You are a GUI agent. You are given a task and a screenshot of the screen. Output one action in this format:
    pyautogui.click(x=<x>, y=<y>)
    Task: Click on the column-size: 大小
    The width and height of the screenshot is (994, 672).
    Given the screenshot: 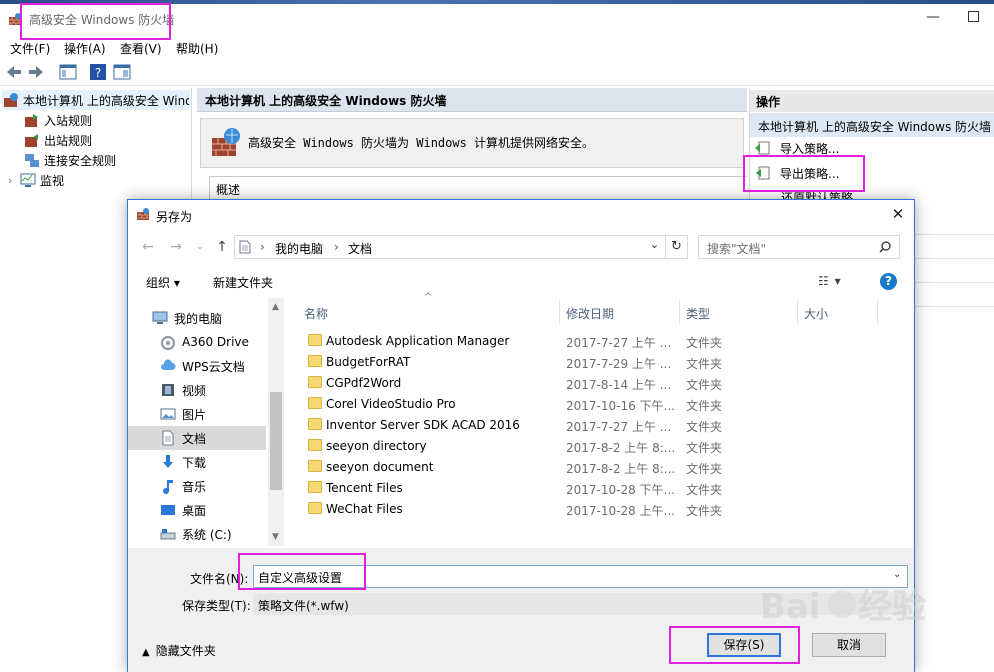 What is the action you would take?
    pyautogui.click(x=838, y=312)
    